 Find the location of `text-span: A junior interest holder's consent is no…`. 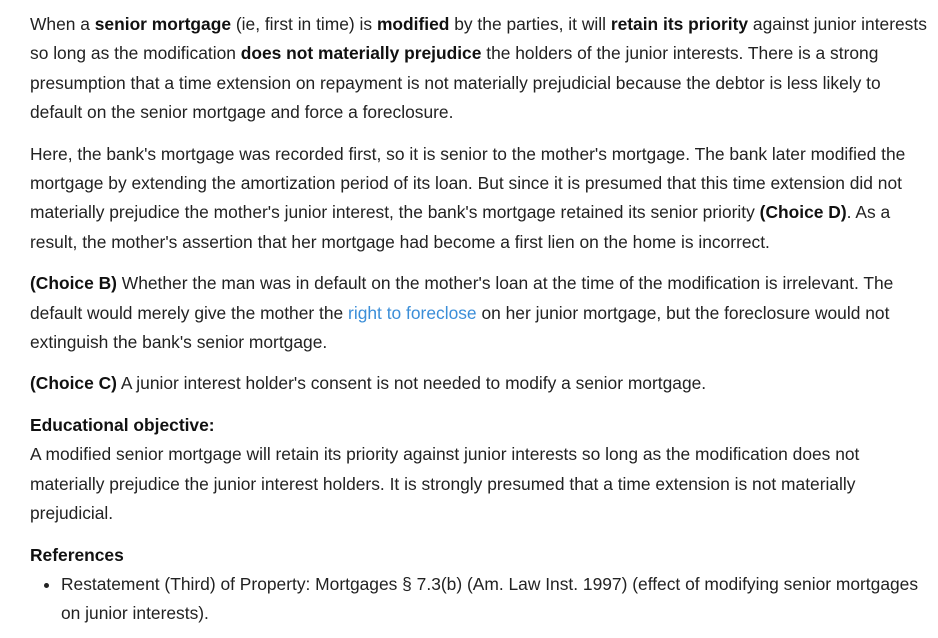

text-span: A junior interest holder's consent is no… is located at coordinates (411, 383).